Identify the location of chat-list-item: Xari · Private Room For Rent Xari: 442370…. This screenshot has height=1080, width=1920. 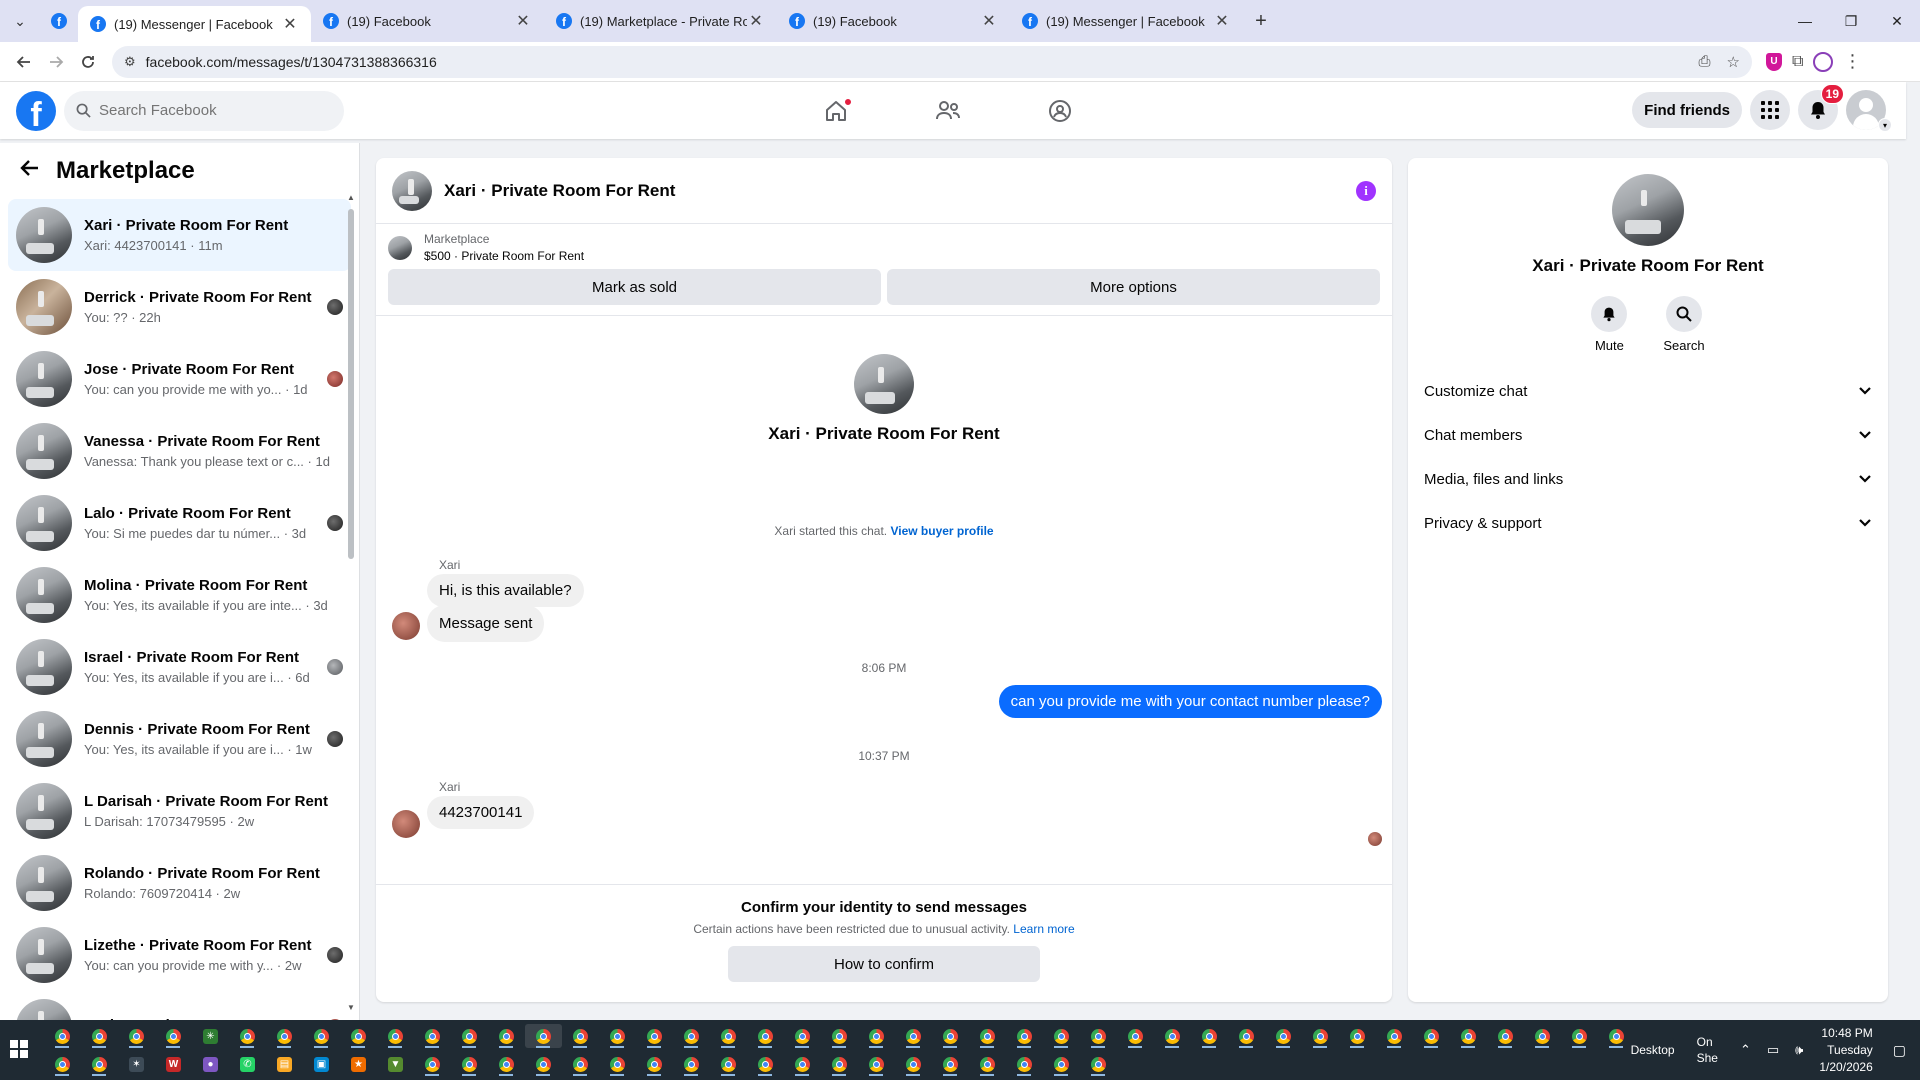
(179, 235).